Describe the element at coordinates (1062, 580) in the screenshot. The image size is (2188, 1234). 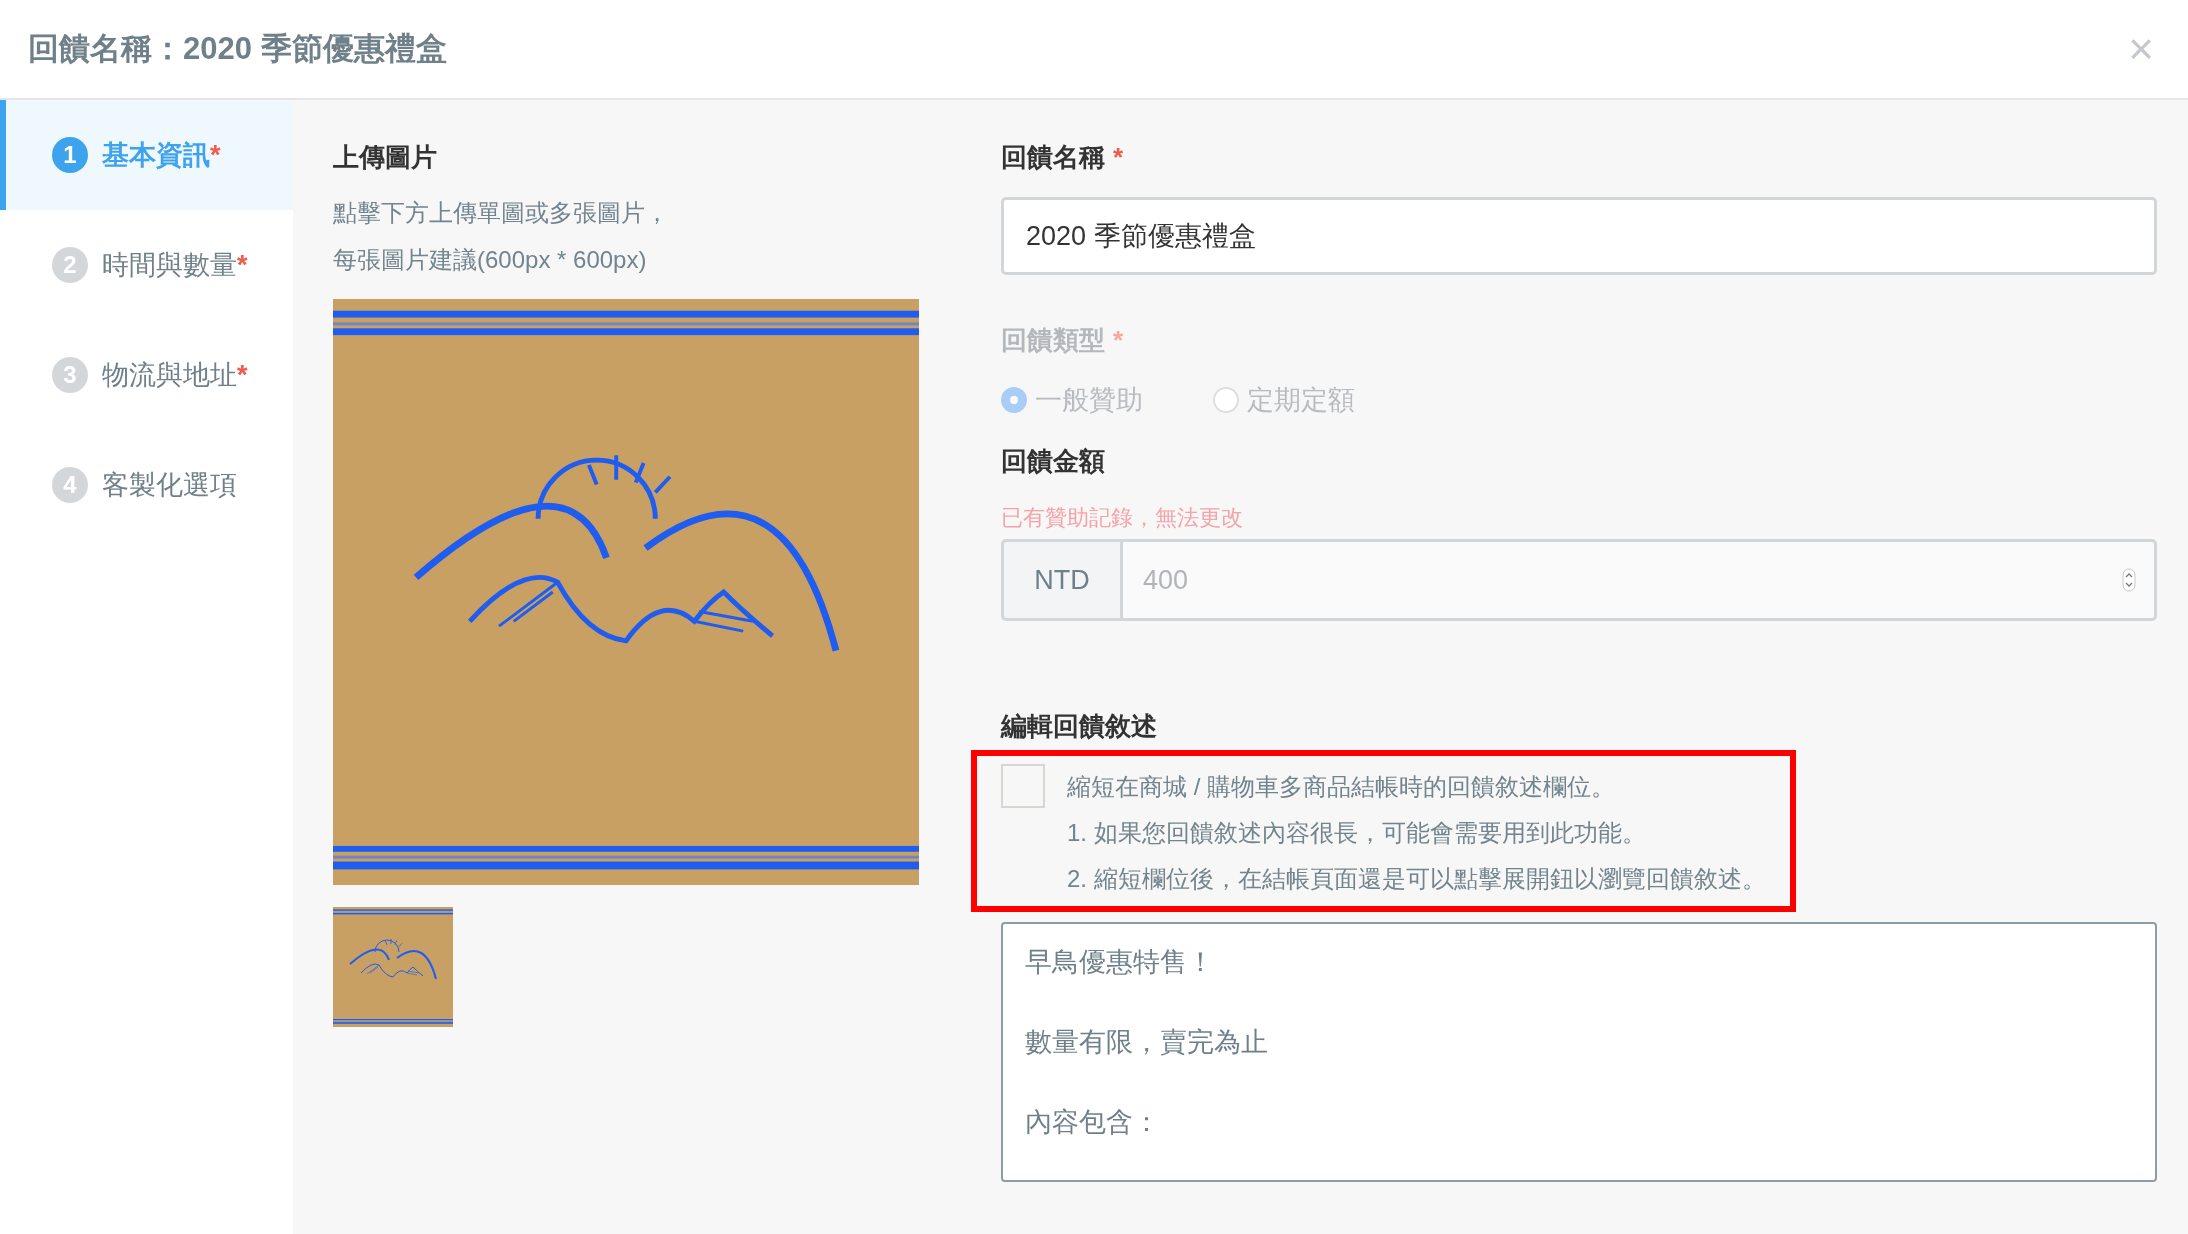
I see `currency-addon: NTD` at that location.